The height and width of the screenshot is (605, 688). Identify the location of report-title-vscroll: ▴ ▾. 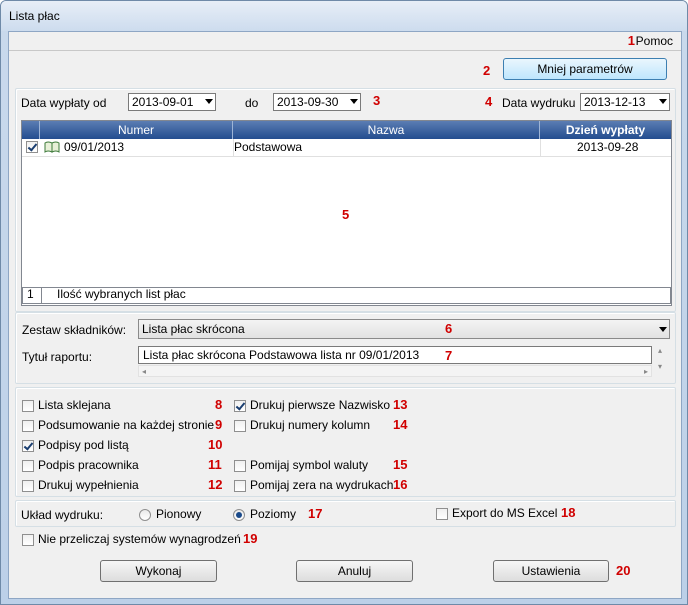
(662, 363).